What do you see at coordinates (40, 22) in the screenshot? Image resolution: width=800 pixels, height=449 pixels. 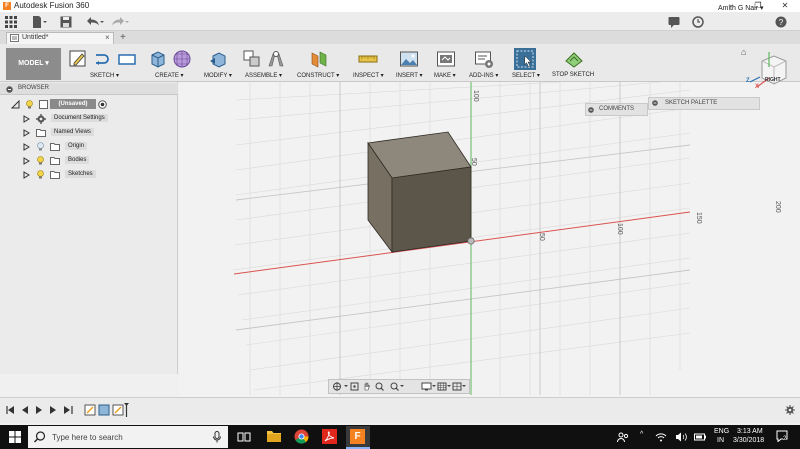 I see `file-menu-icon` at bounding box center [40, 22].